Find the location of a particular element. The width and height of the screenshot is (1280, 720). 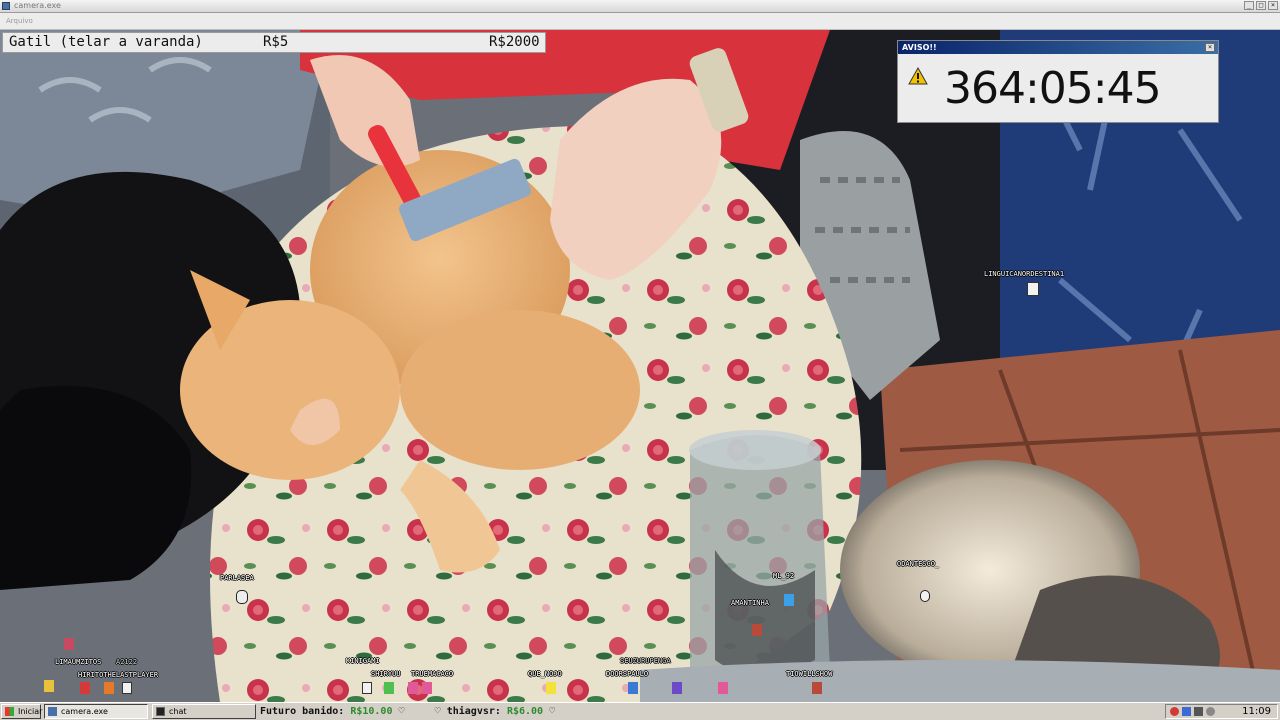

aviso-dialog: AVISO!! × 364:05:45 is located at coordinates (1058, 81).